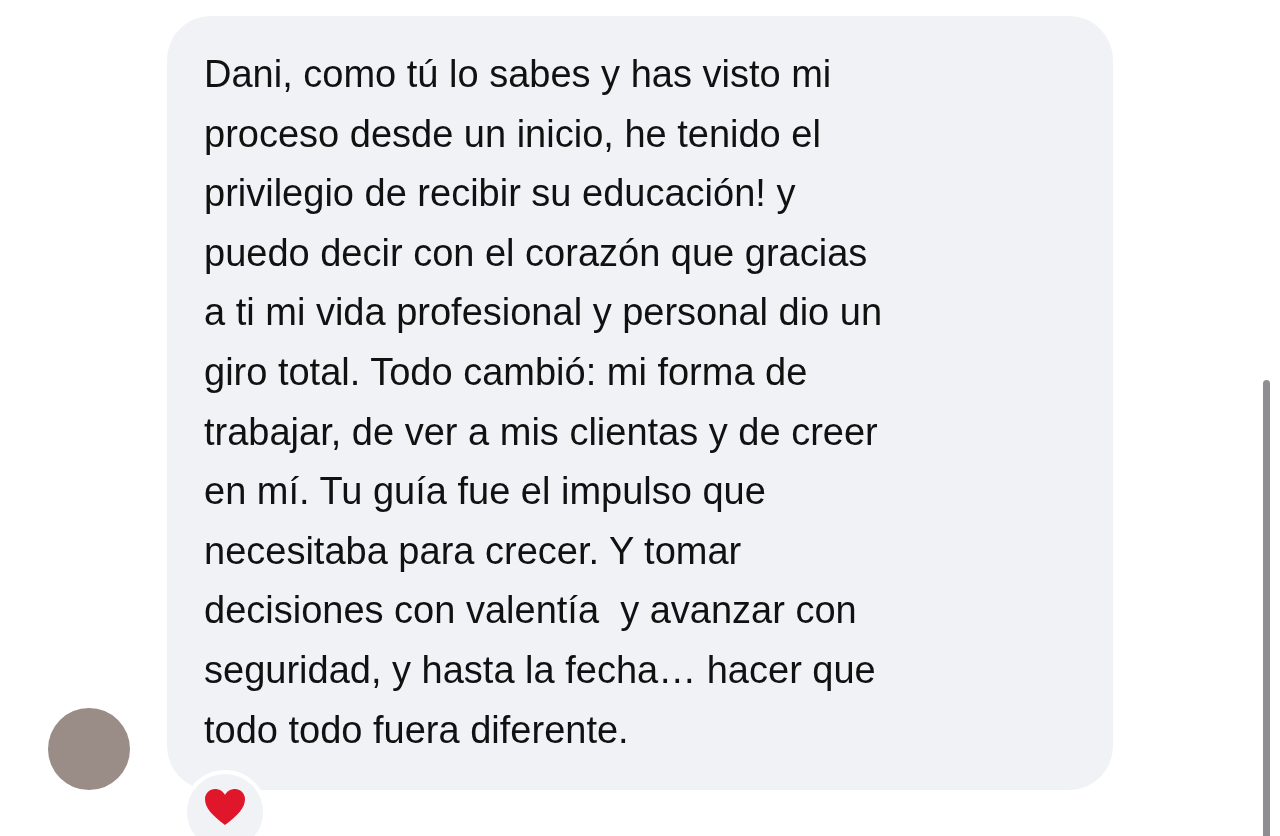 Image resolution: width=1280 pixels, height=836 pixels. I want to click on heart-icon, so click(225, 807).